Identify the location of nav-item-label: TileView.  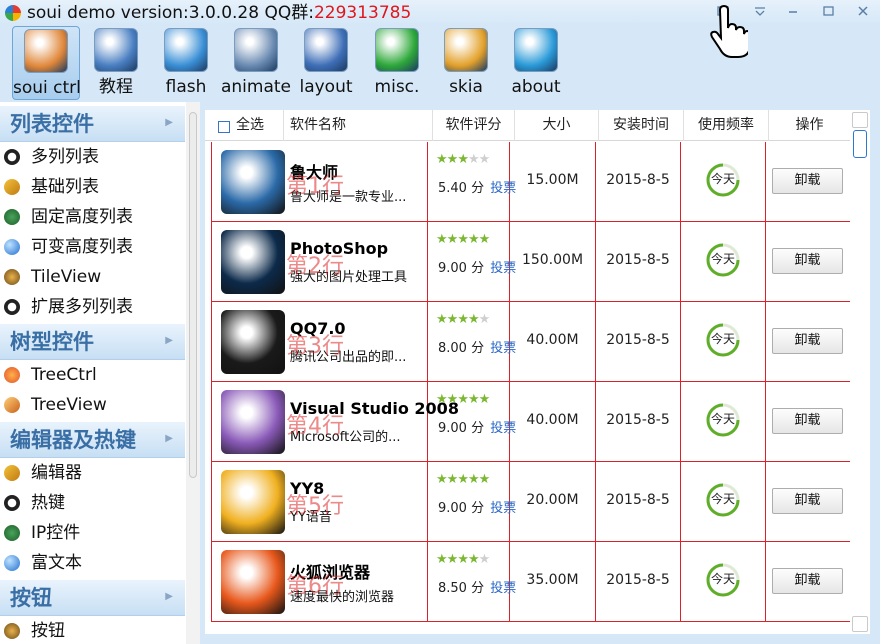
(66, 277).